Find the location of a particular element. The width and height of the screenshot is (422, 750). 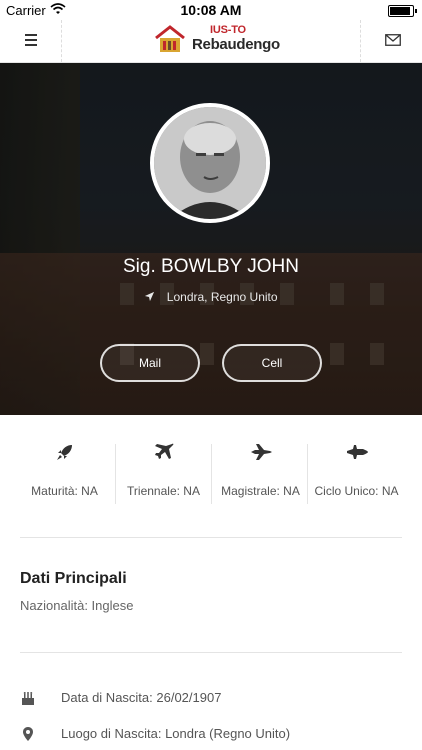

birth-place-text: Luogo di Nascita: Londra (Regno Unito) is located at coordinates (176, 733).